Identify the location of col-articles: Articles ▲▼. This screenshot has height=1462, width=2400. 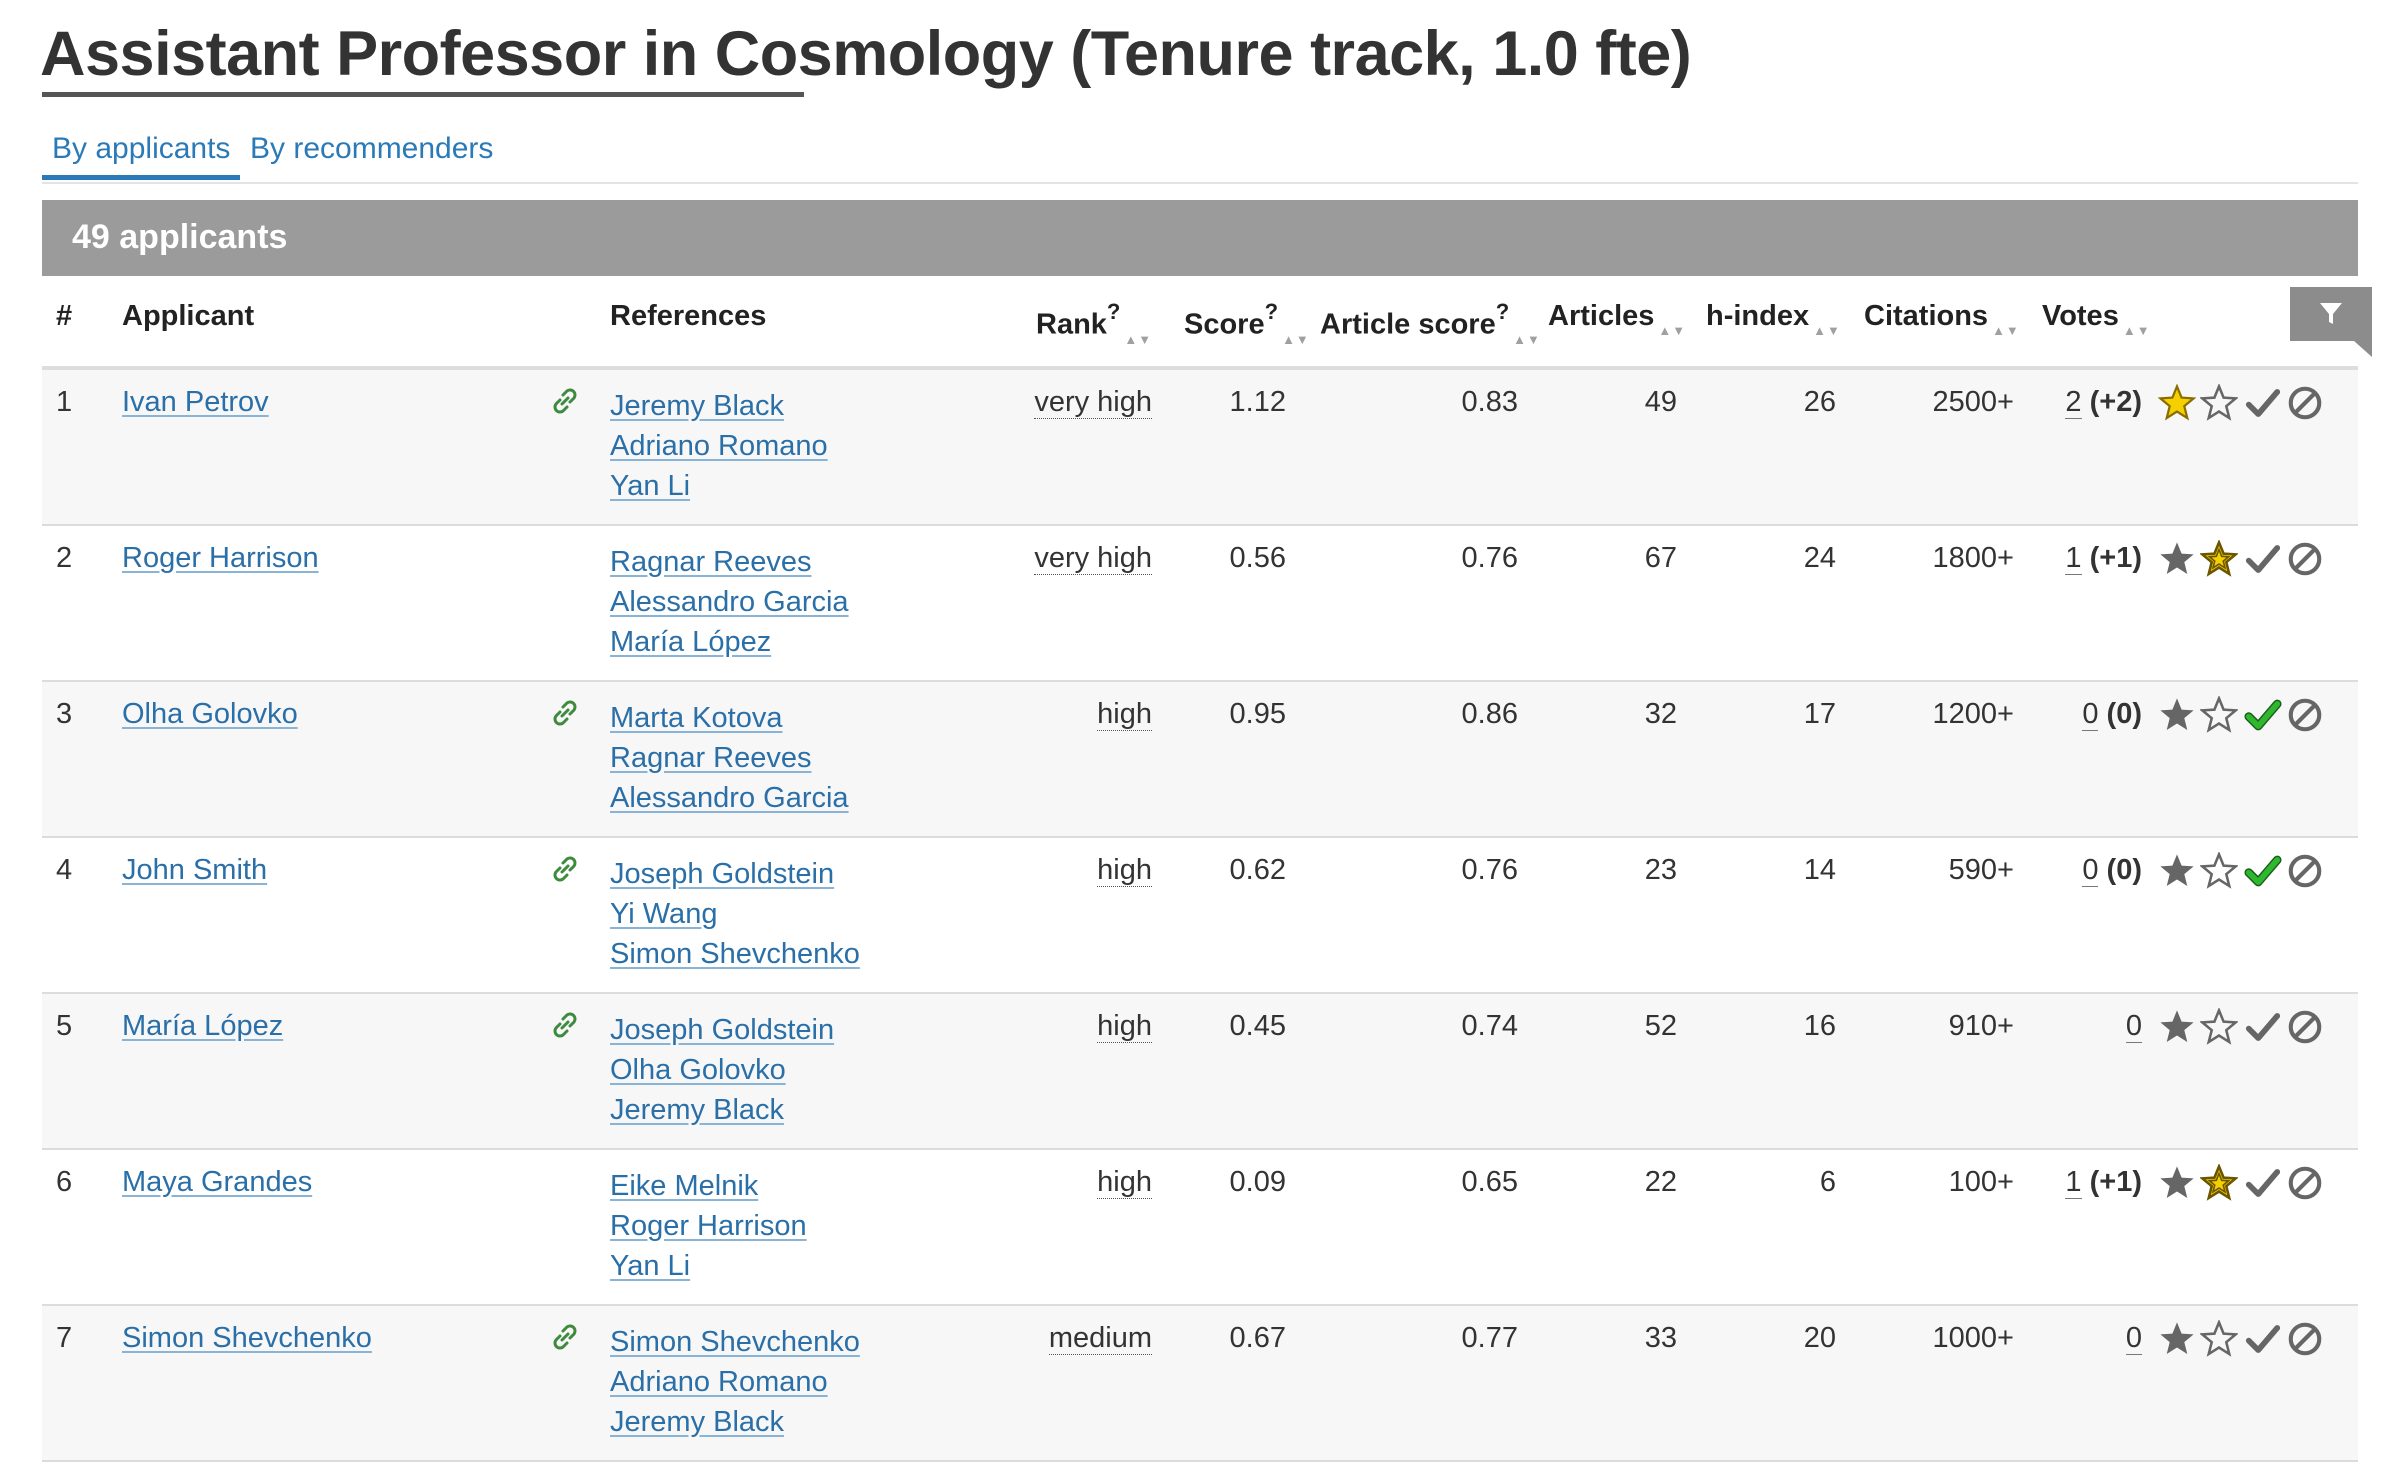
(1617, 321).